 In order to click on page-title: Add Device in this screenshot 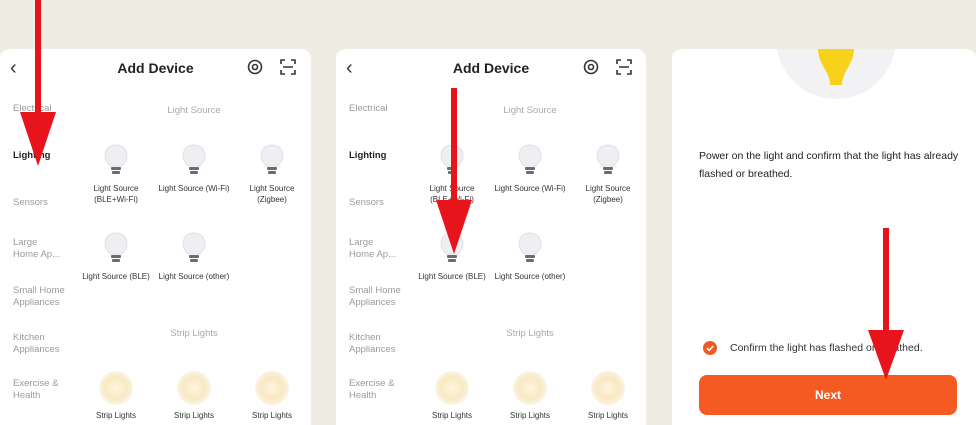, I will do `click(491, 68)`.